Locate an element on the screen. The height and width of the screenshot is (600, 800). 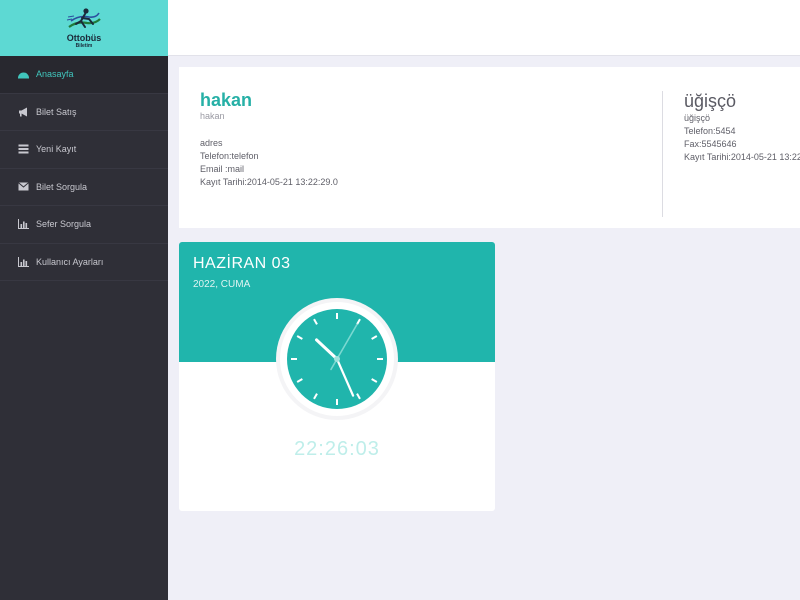
list-icon is located at coordinates (23, 149).